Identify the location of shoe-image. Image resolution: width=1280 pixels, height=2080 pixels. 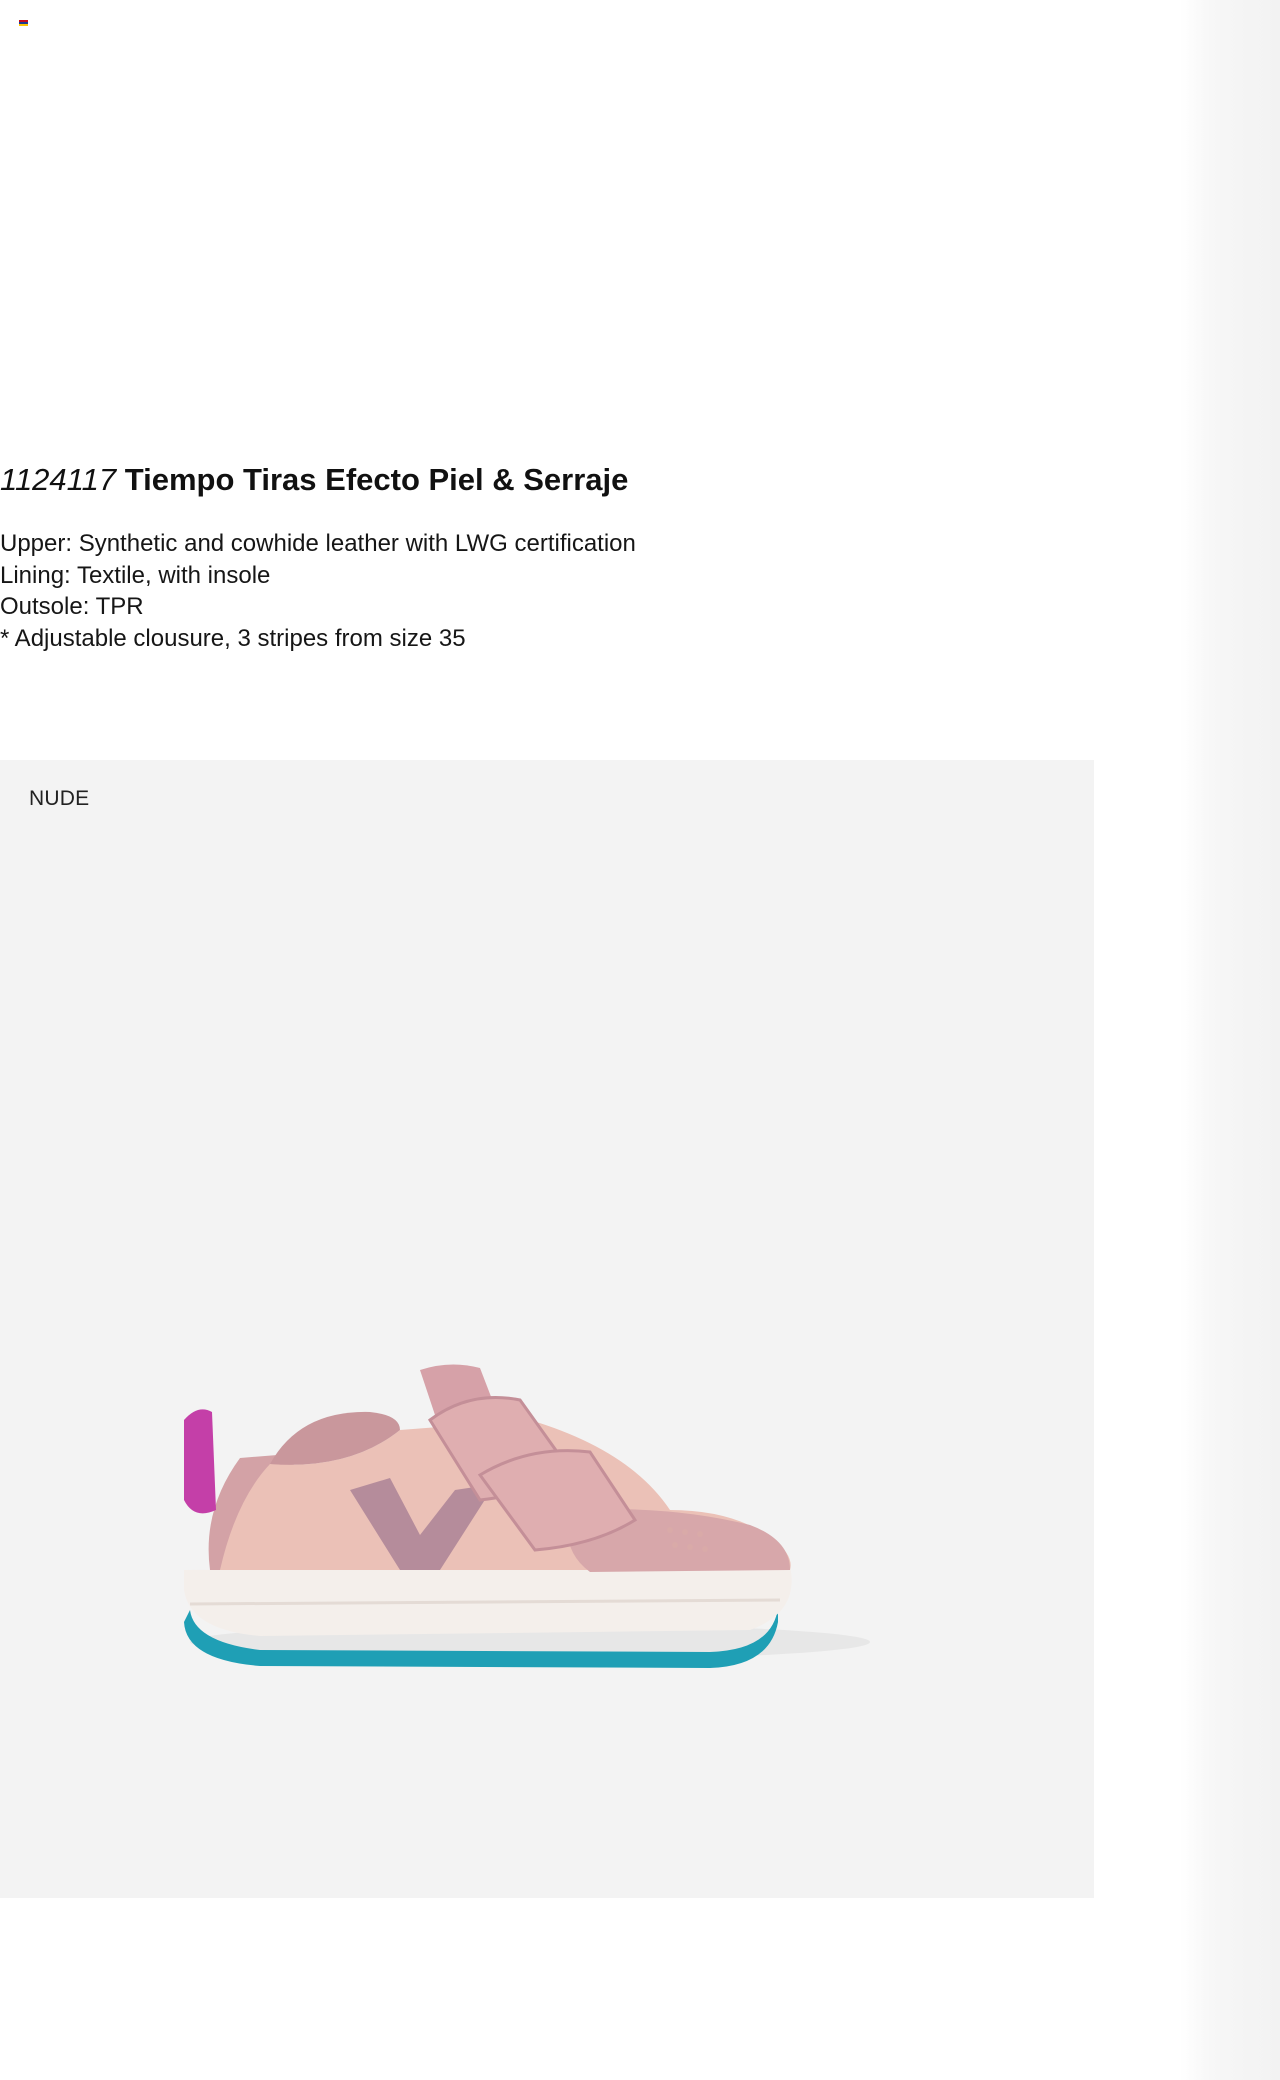
(527, 1516).